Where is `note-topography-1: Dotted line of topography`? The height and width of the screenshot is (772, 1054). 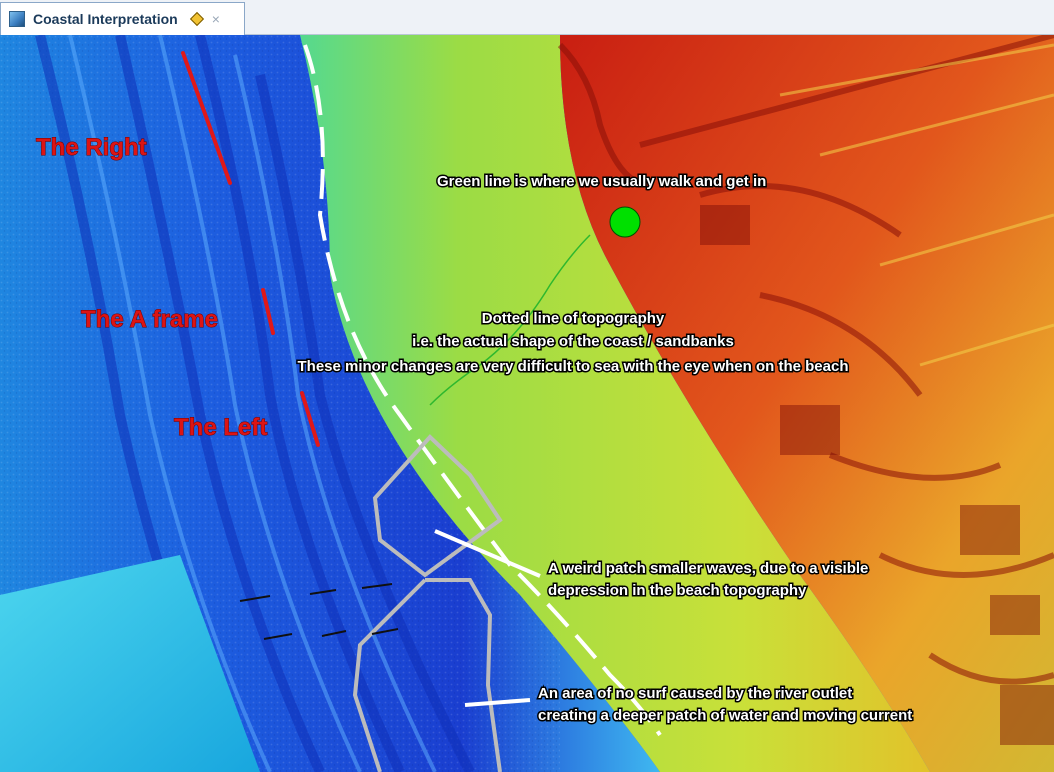
note-topography-1: Dotted line of topography is located at coordinates (573, 318).